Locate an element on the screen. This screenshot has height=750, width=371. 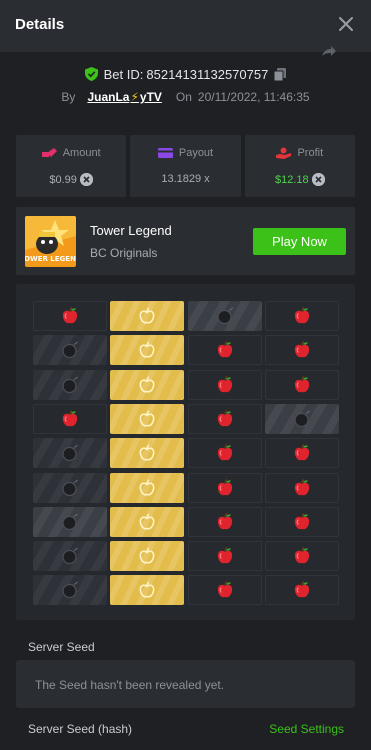
user-link: JuanLa ⚡ yTV is located at coordinates (124, 97).